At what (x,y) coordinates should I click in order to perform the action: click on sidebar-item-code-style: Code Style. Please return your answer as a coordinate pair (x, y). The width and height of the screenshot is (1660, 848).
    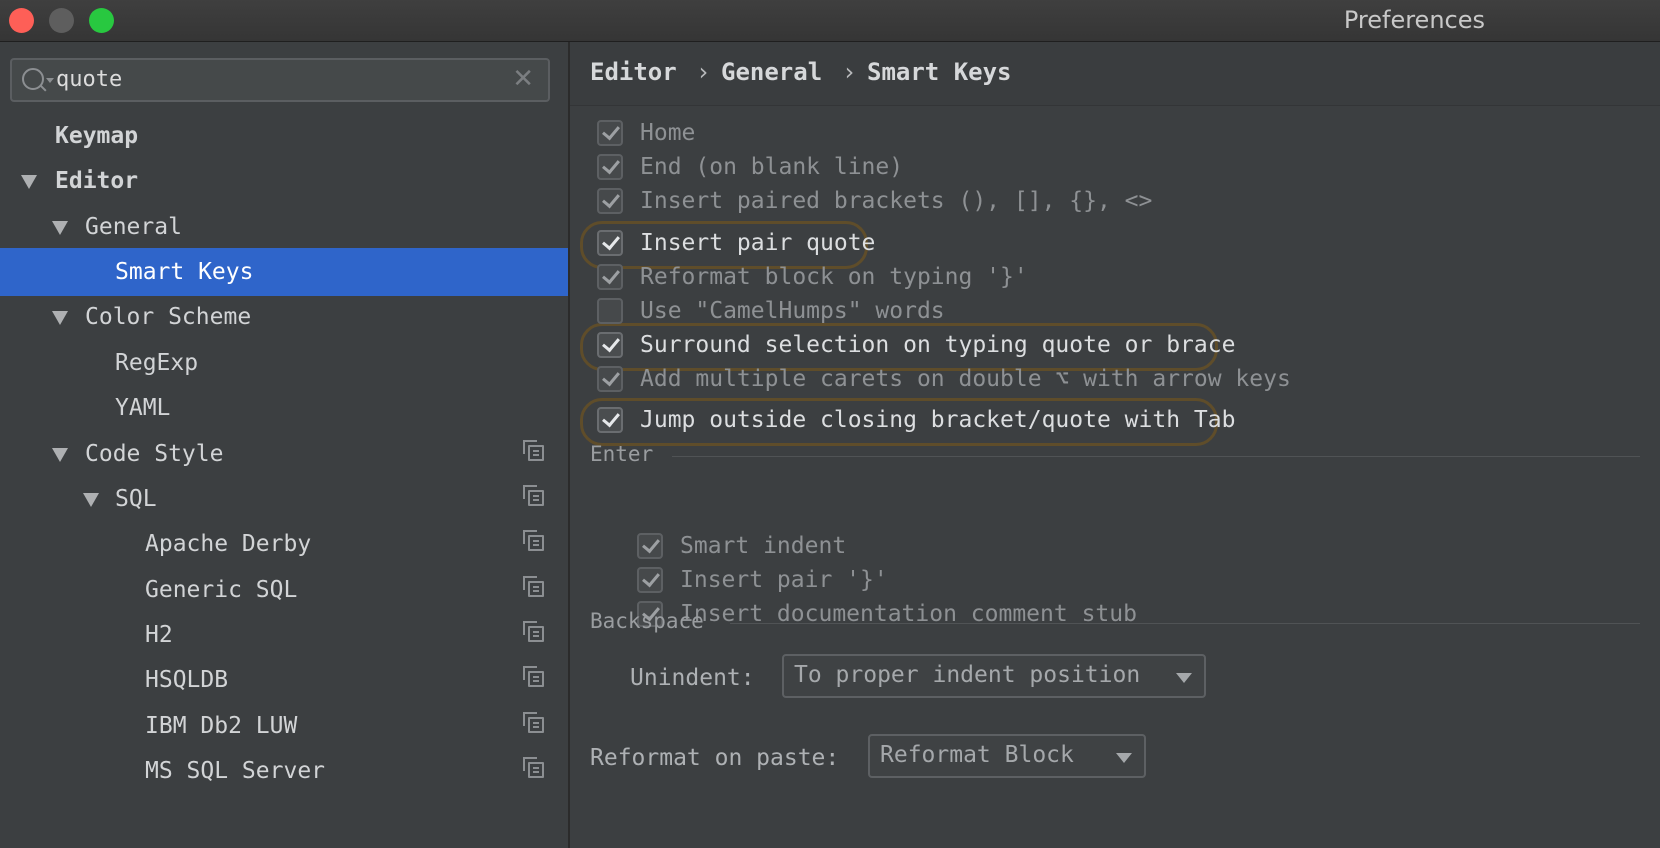
    Looking at the image, I should click on (284, 454).